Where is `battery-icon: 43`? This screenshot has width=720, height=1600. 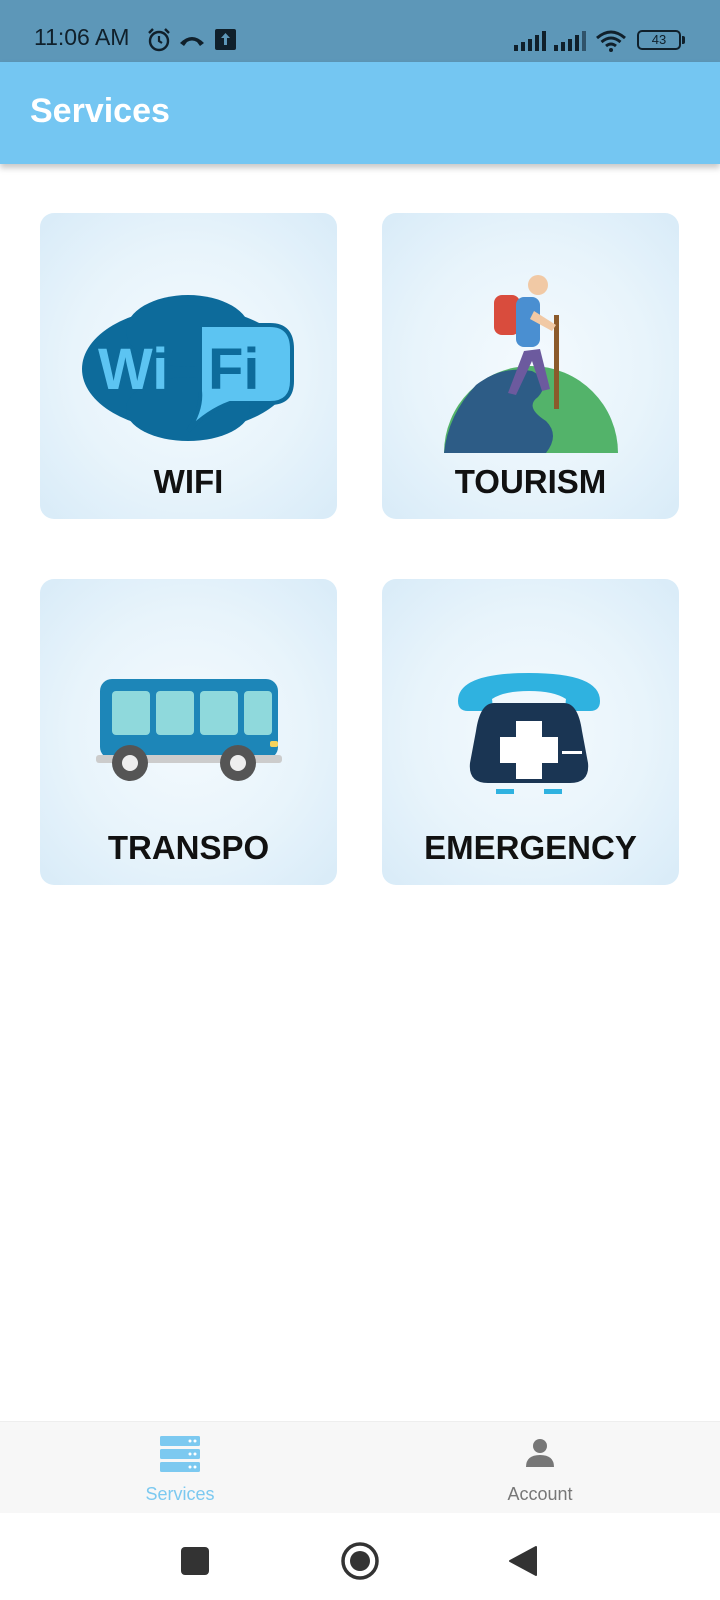
battery-icon: 43 is located at coordinates (659, 40).